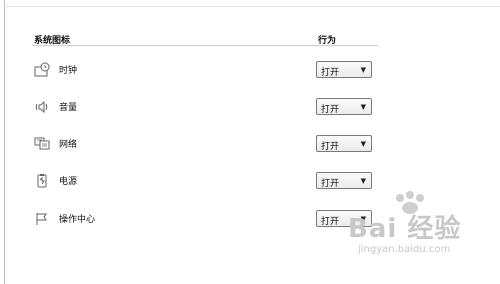 This screenshot has width=500, height=284. Describe the element at coordinates (68, 108) in the screenshot. I see `row-label: 音量` at that location.